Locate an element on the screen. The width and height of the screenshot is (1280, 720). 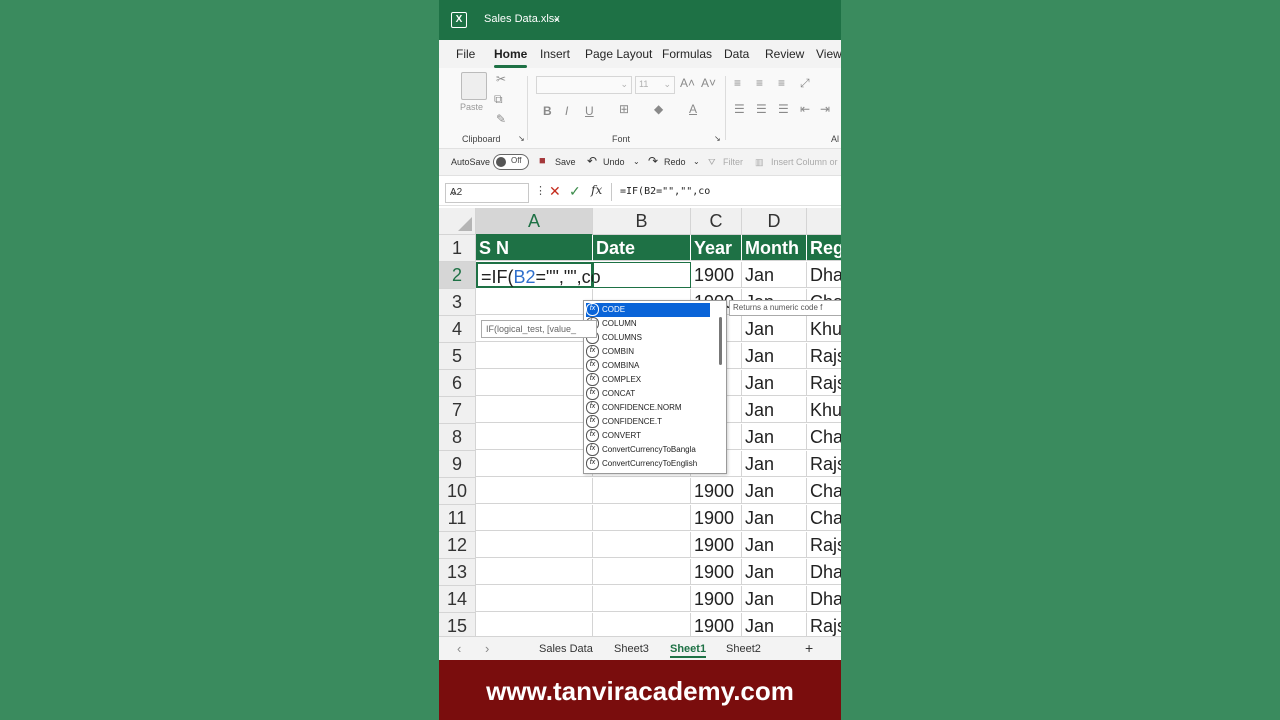
autocomplete-item: fx COMBIN is located at coordinates (648, 352).